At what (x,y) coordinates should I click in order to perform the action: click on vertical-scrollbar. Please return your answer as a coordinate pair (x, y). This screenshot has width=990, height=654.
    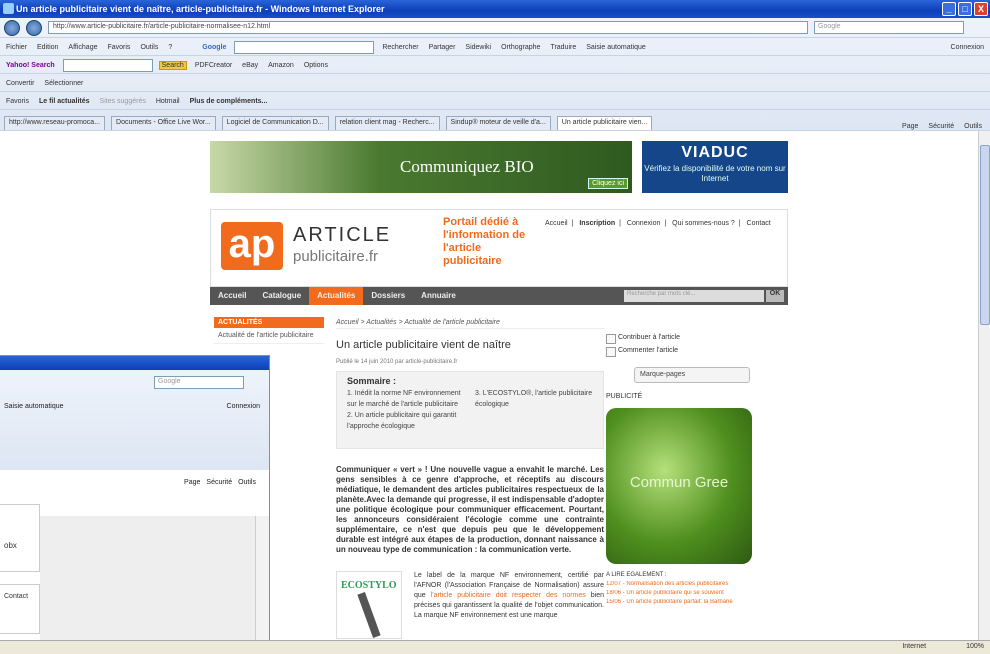
    Looking at the image, I should click on (984, 385).